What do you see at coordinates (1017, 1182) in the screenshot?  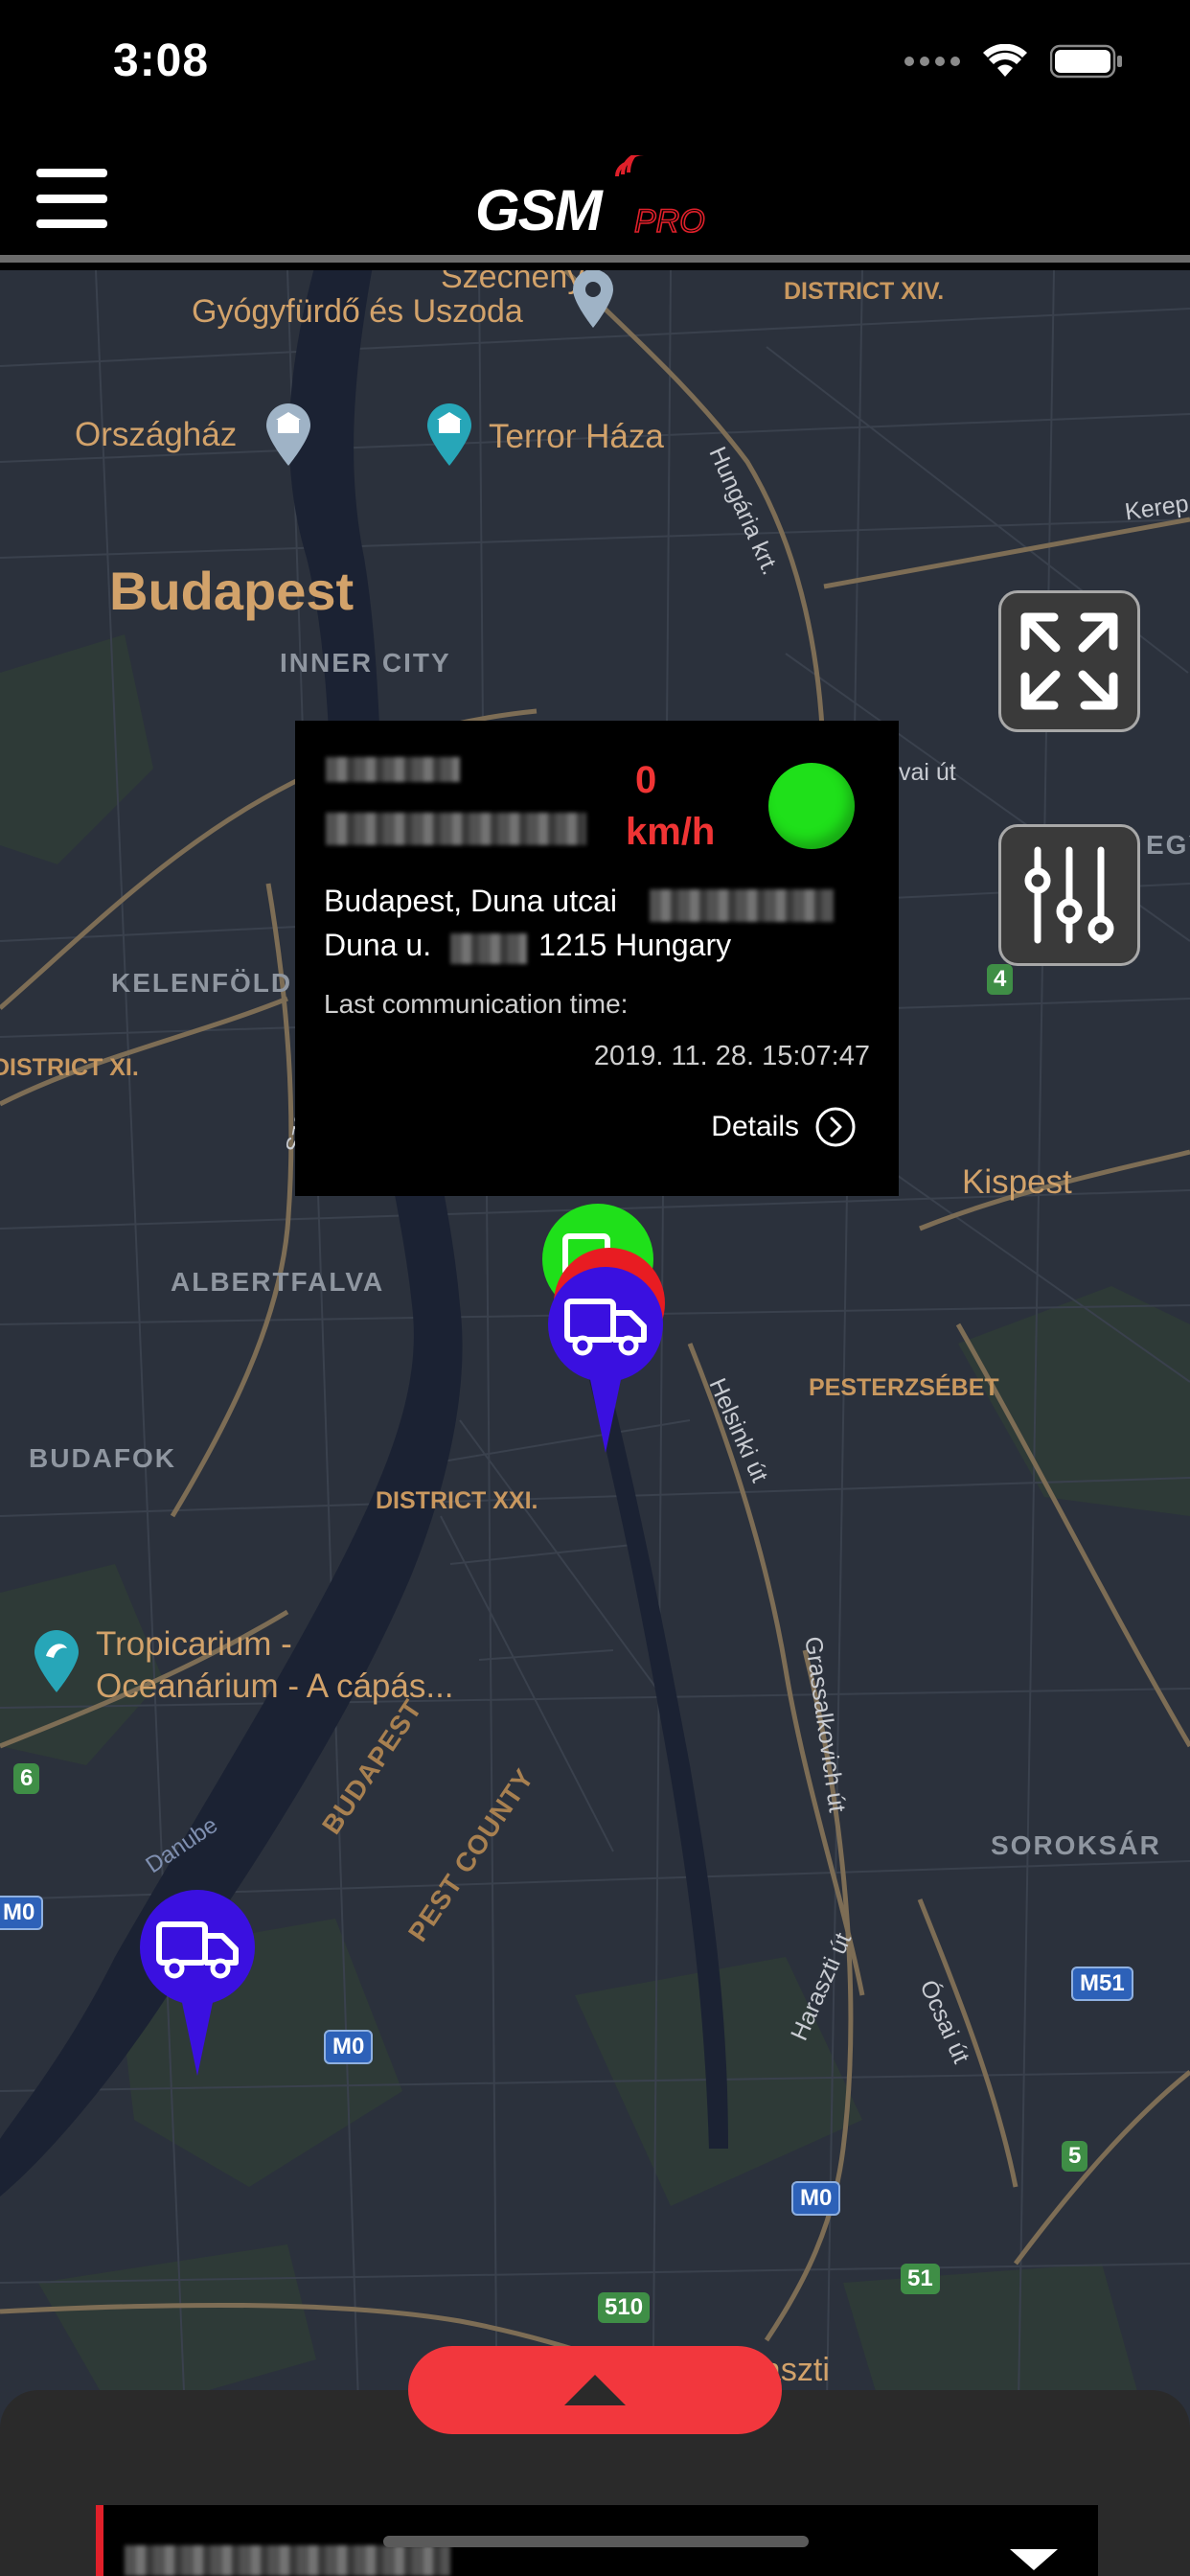 I see `map-label-kispest: Kispest` at bounding box center [1017, 1182].